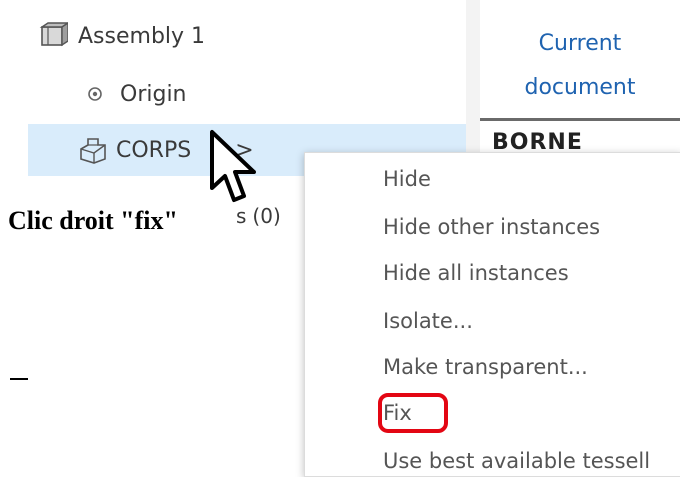  I want to click on annotation-text: Clic droit "fix", so click(93, 220).